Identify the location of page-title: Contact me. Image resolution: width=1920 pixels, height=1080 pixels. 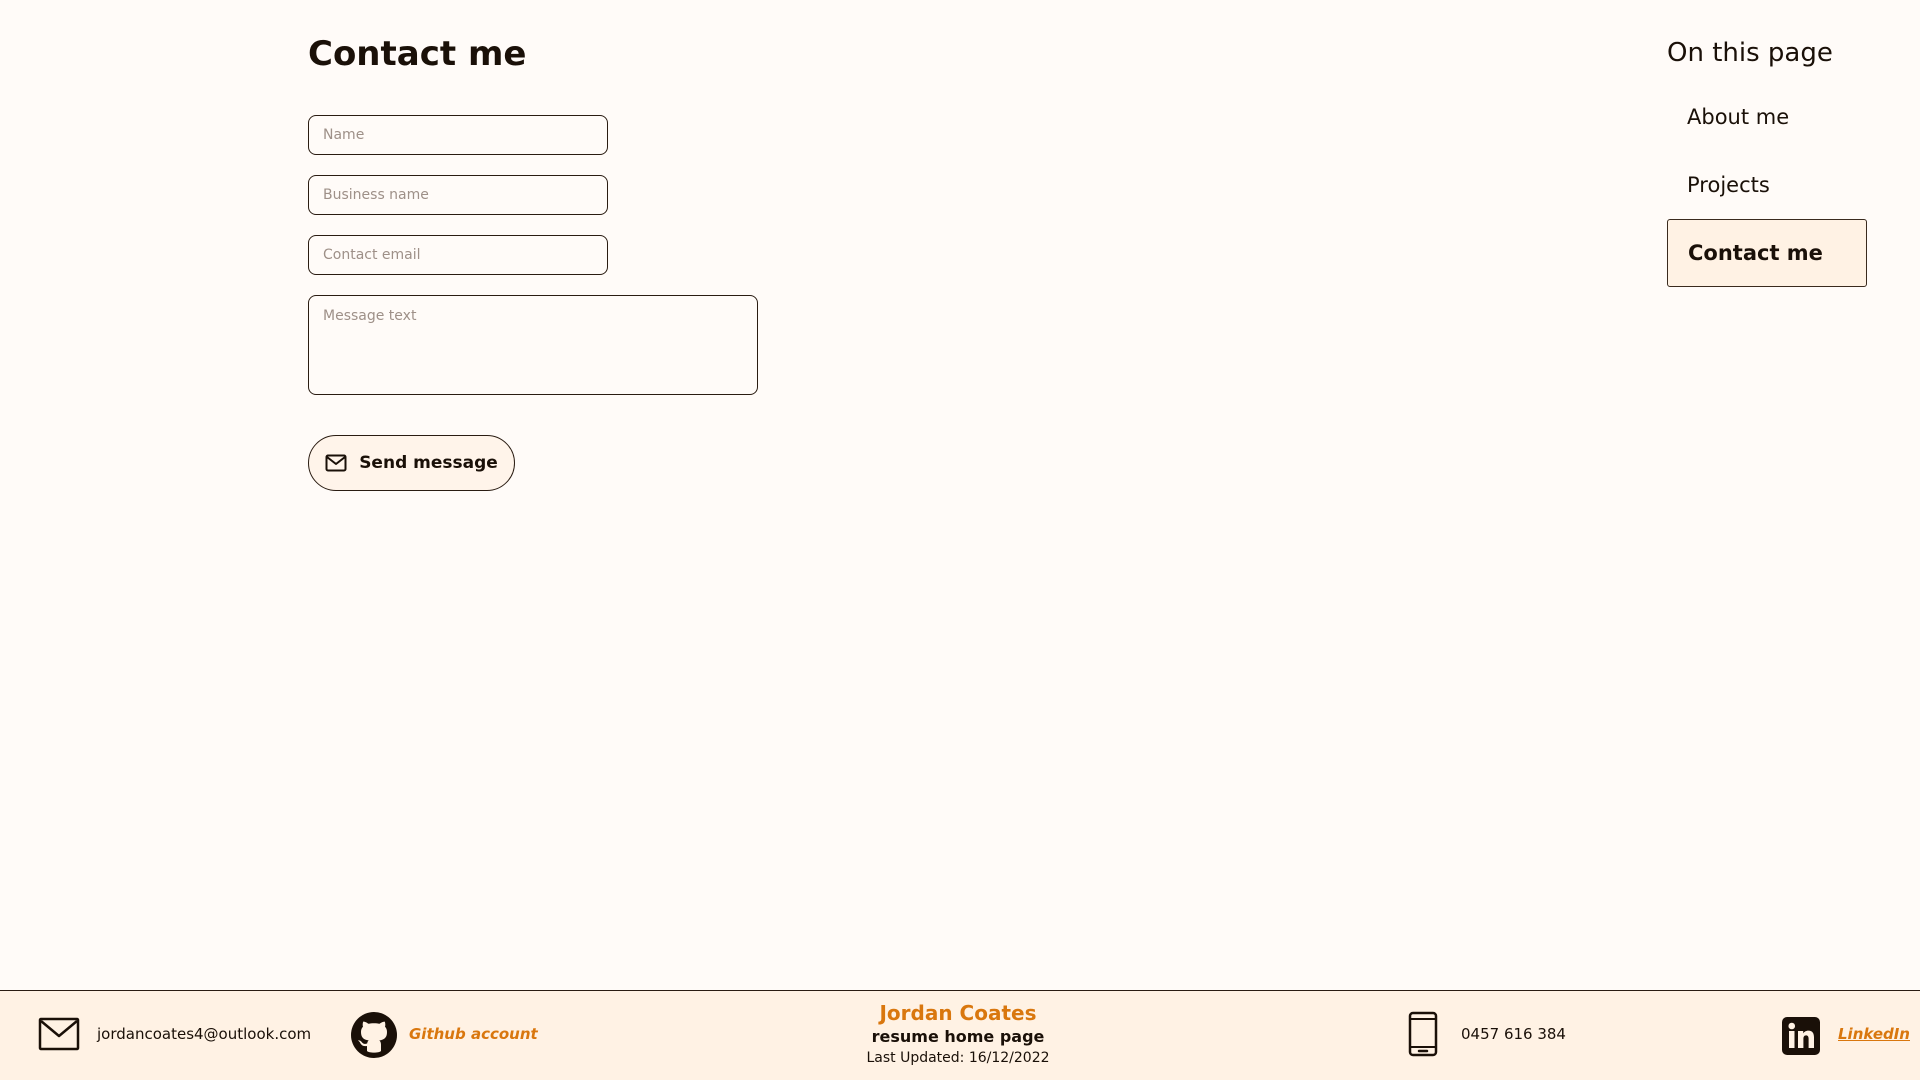
(417, 54).